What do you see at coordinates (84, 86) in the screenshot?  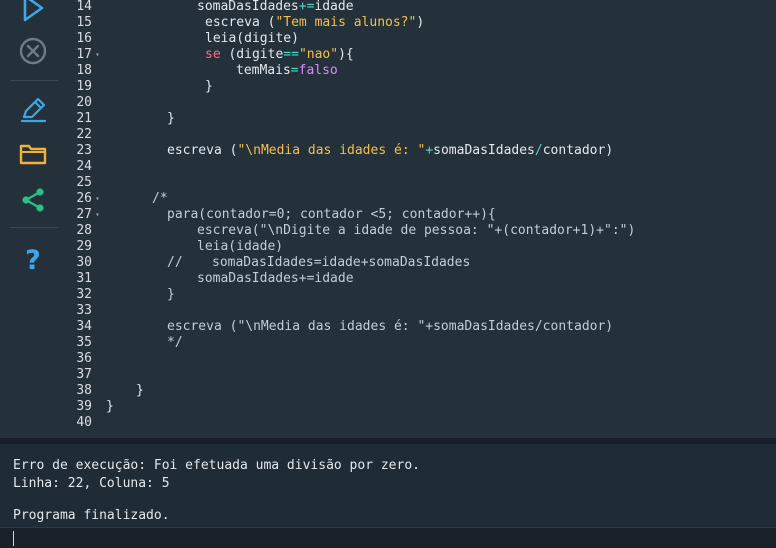 I see `line-number: 19` at bounding box center [84, 86].